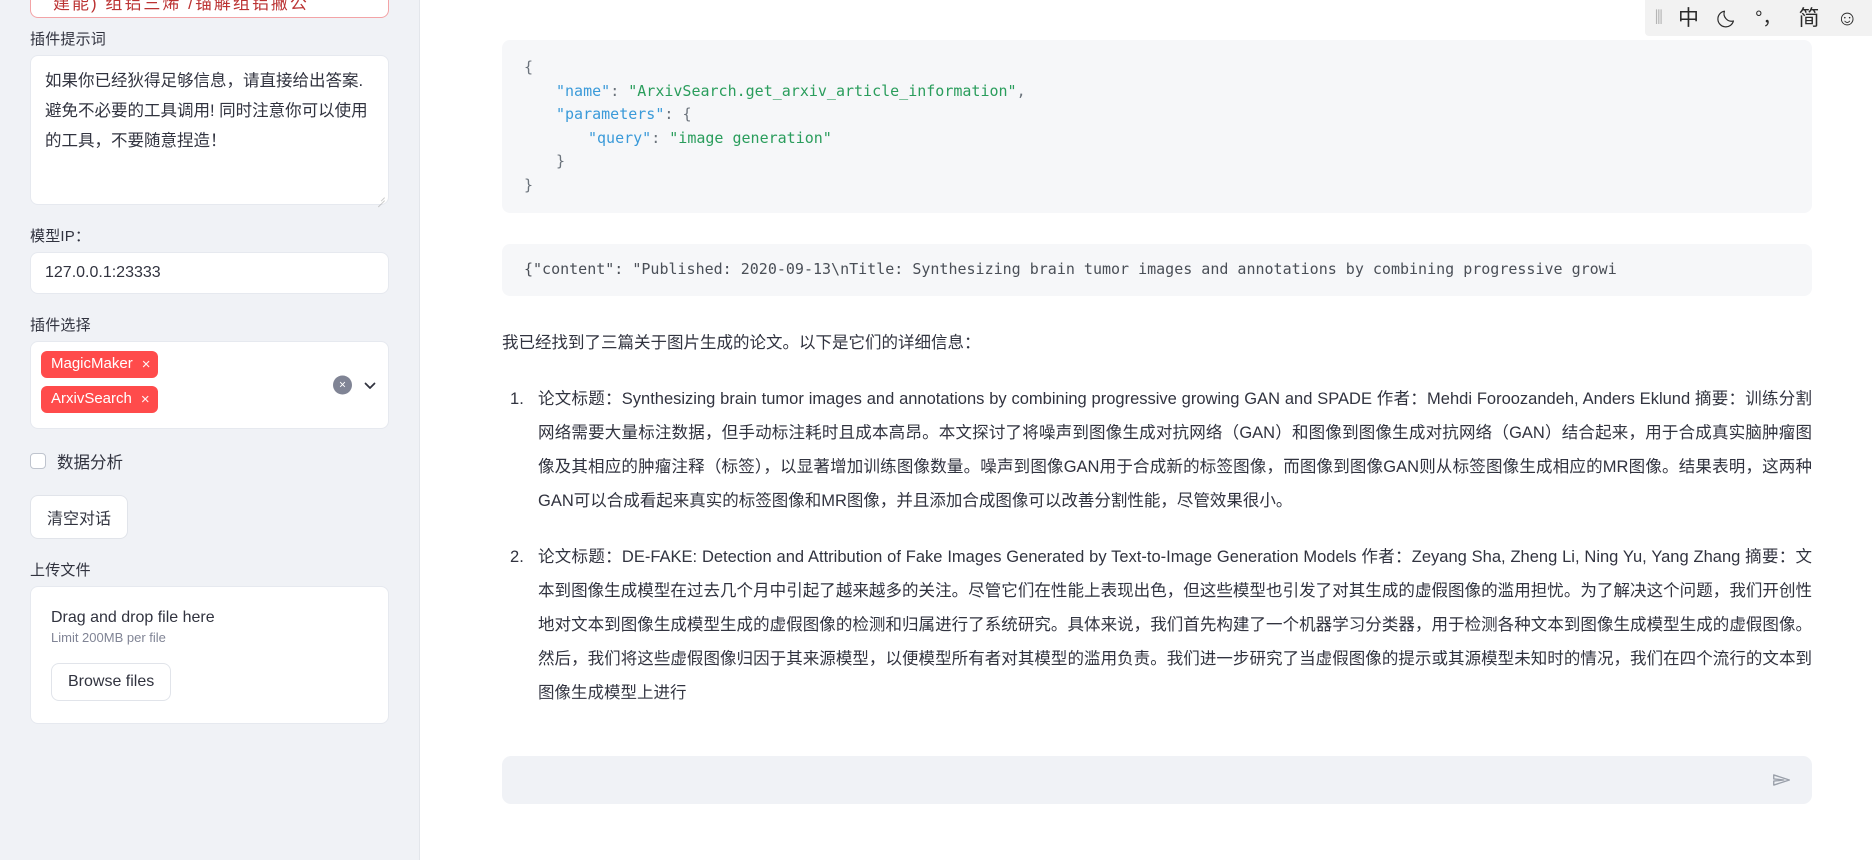 This screenshot has height=860, width=1872. I want to click on code-brace-close-outer: }, so click(529, 184).